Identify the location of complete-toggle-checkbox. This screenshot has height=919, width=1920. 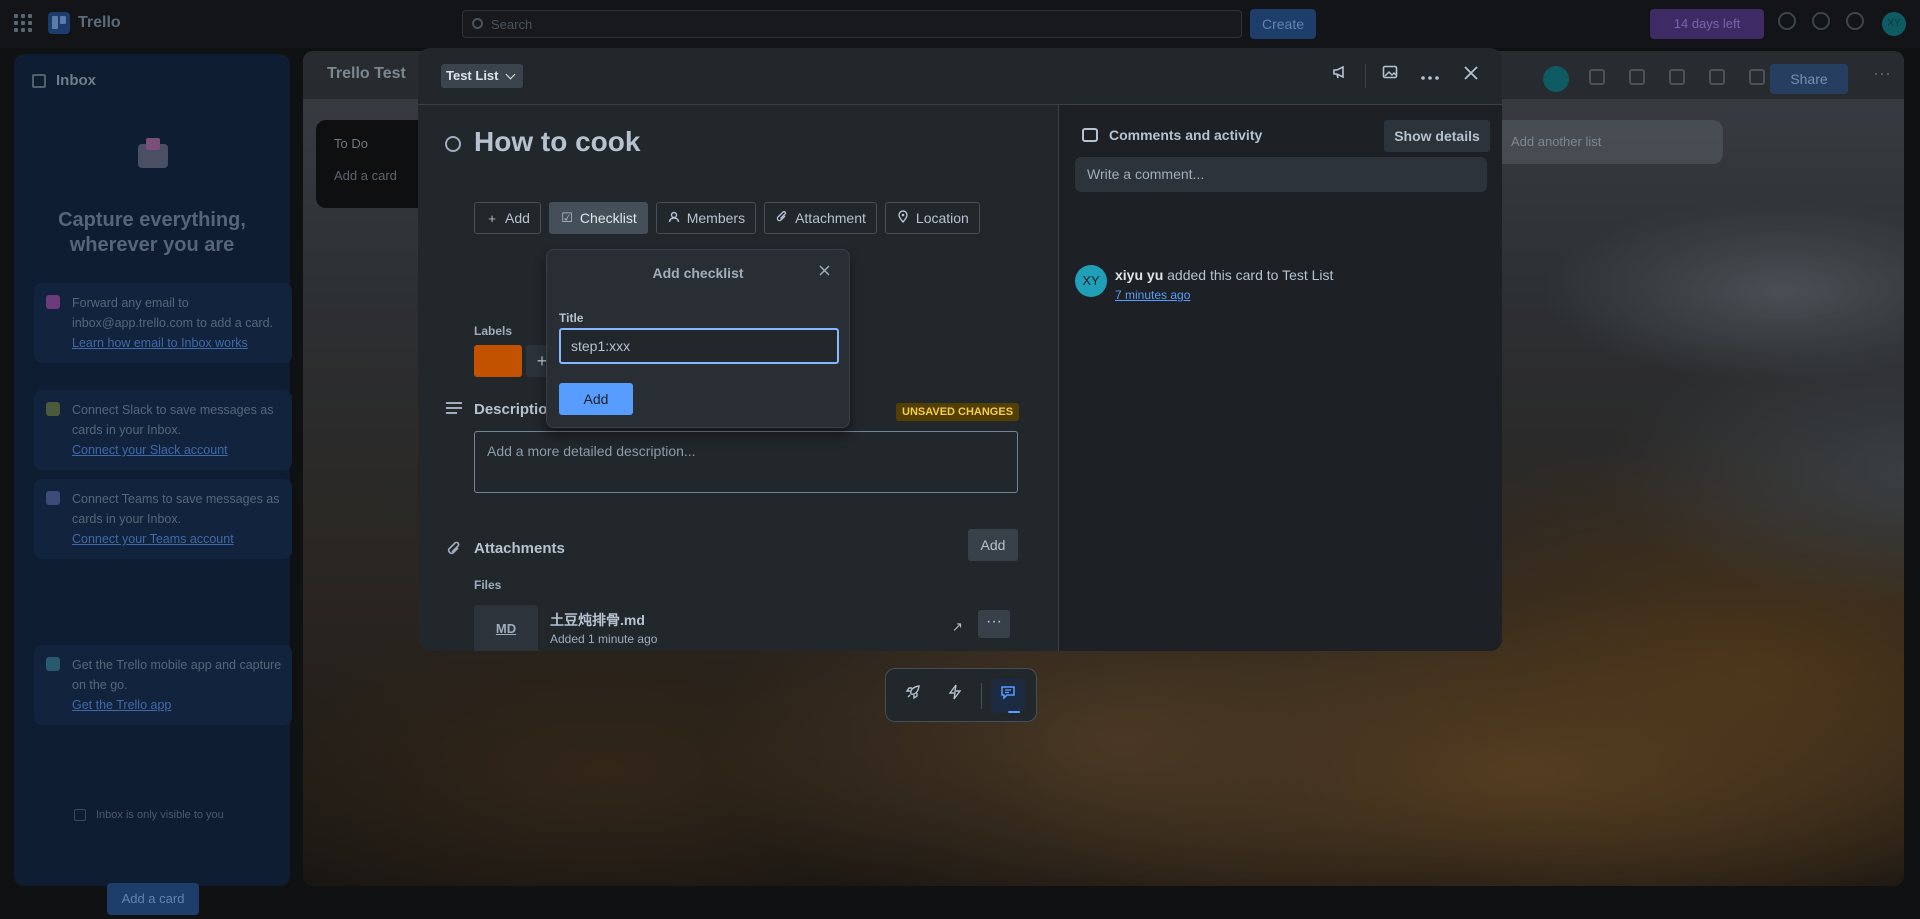
(453, 144).